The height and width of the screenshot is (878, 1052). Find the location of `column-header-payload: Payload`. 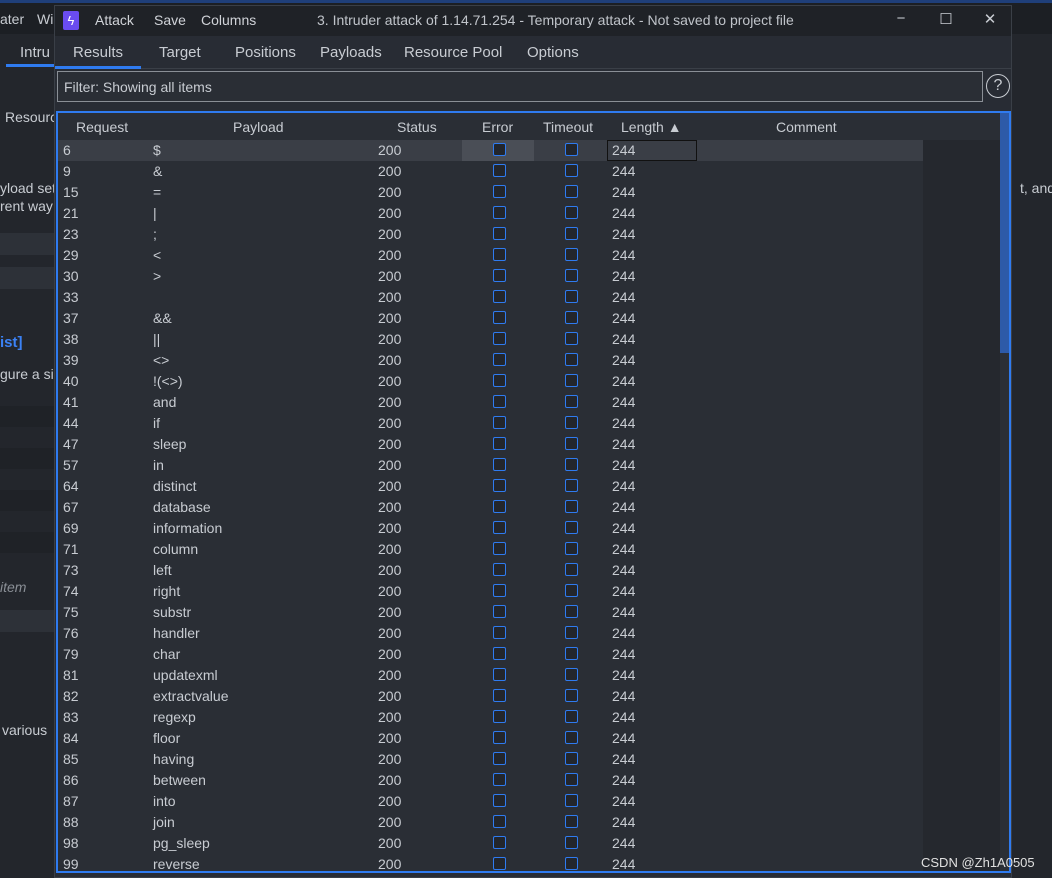

column-header-payload: Payload is located at coordinates (258, 127).